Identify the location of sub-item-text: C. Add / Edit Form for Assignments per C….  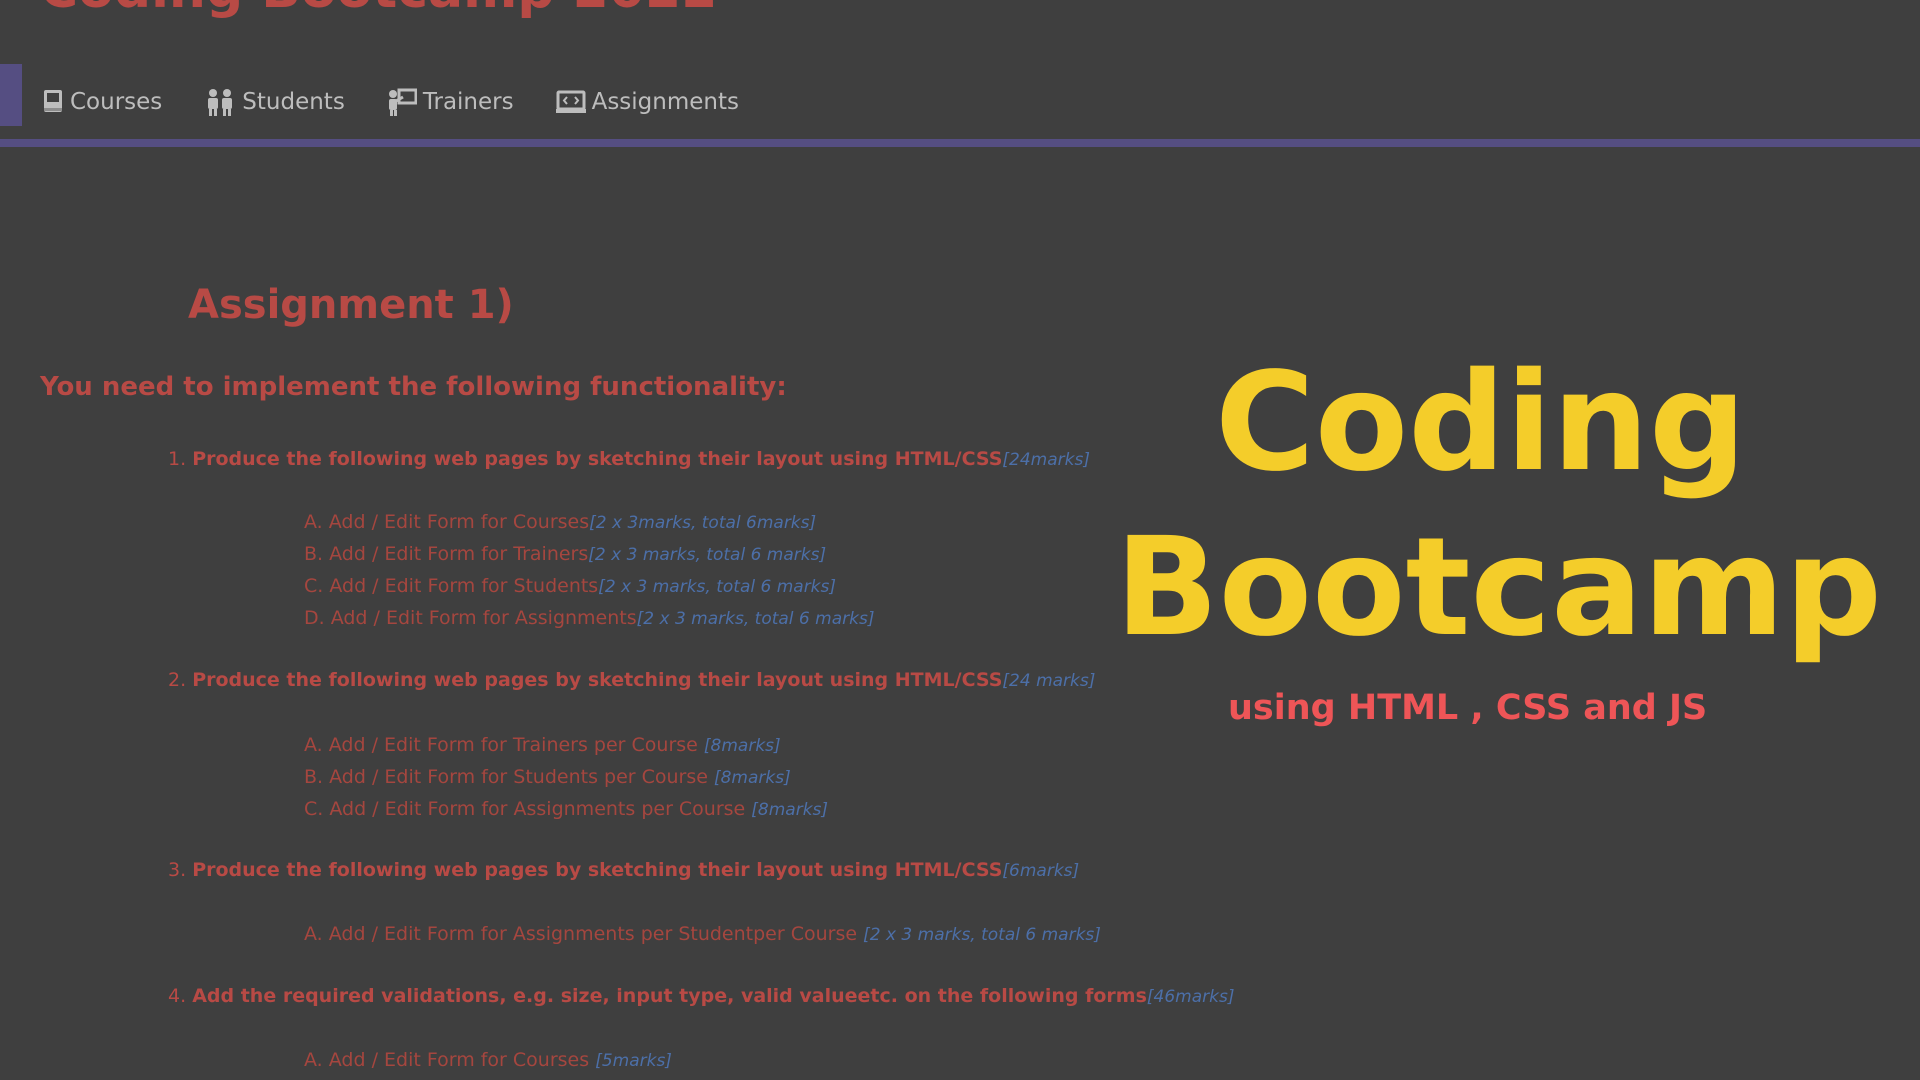
(528, 809).